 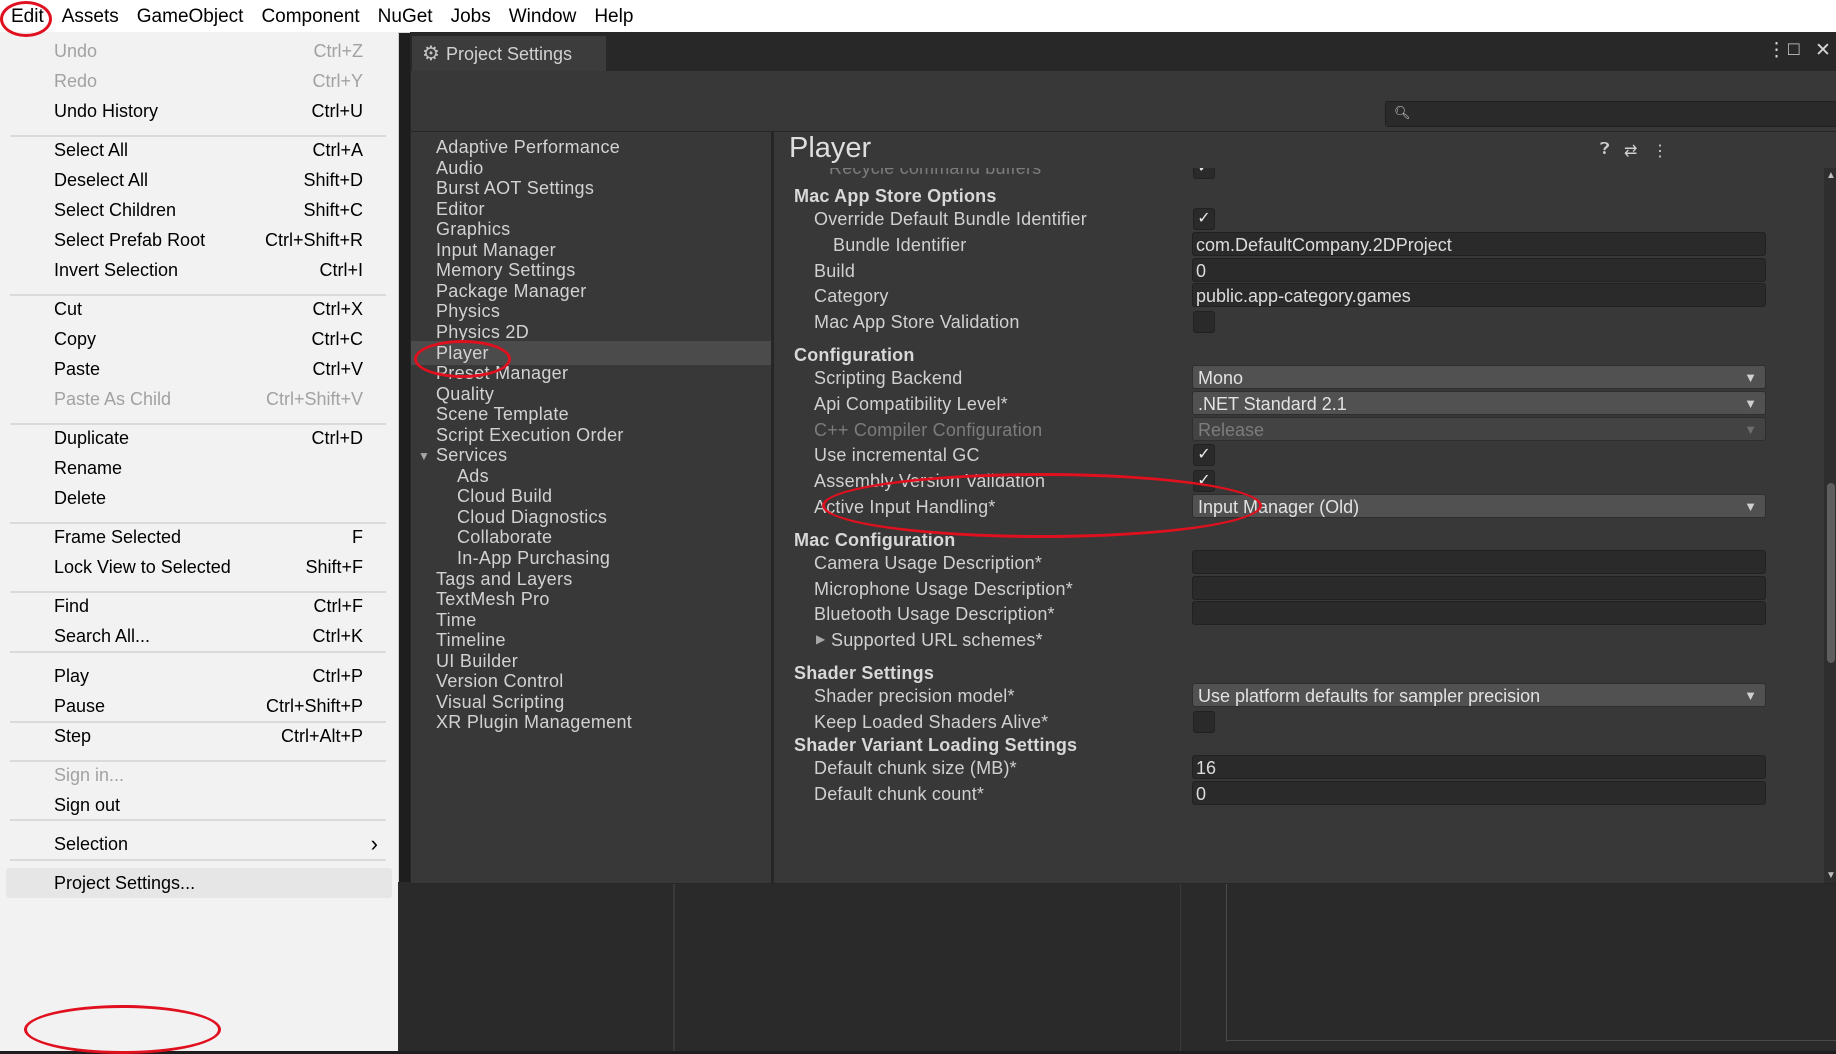 What do you see at coordinates (199, 210) in the screenshot?
I see `menu-item-select-children: Select Children Shift+C` at bounding box center [199, 210].